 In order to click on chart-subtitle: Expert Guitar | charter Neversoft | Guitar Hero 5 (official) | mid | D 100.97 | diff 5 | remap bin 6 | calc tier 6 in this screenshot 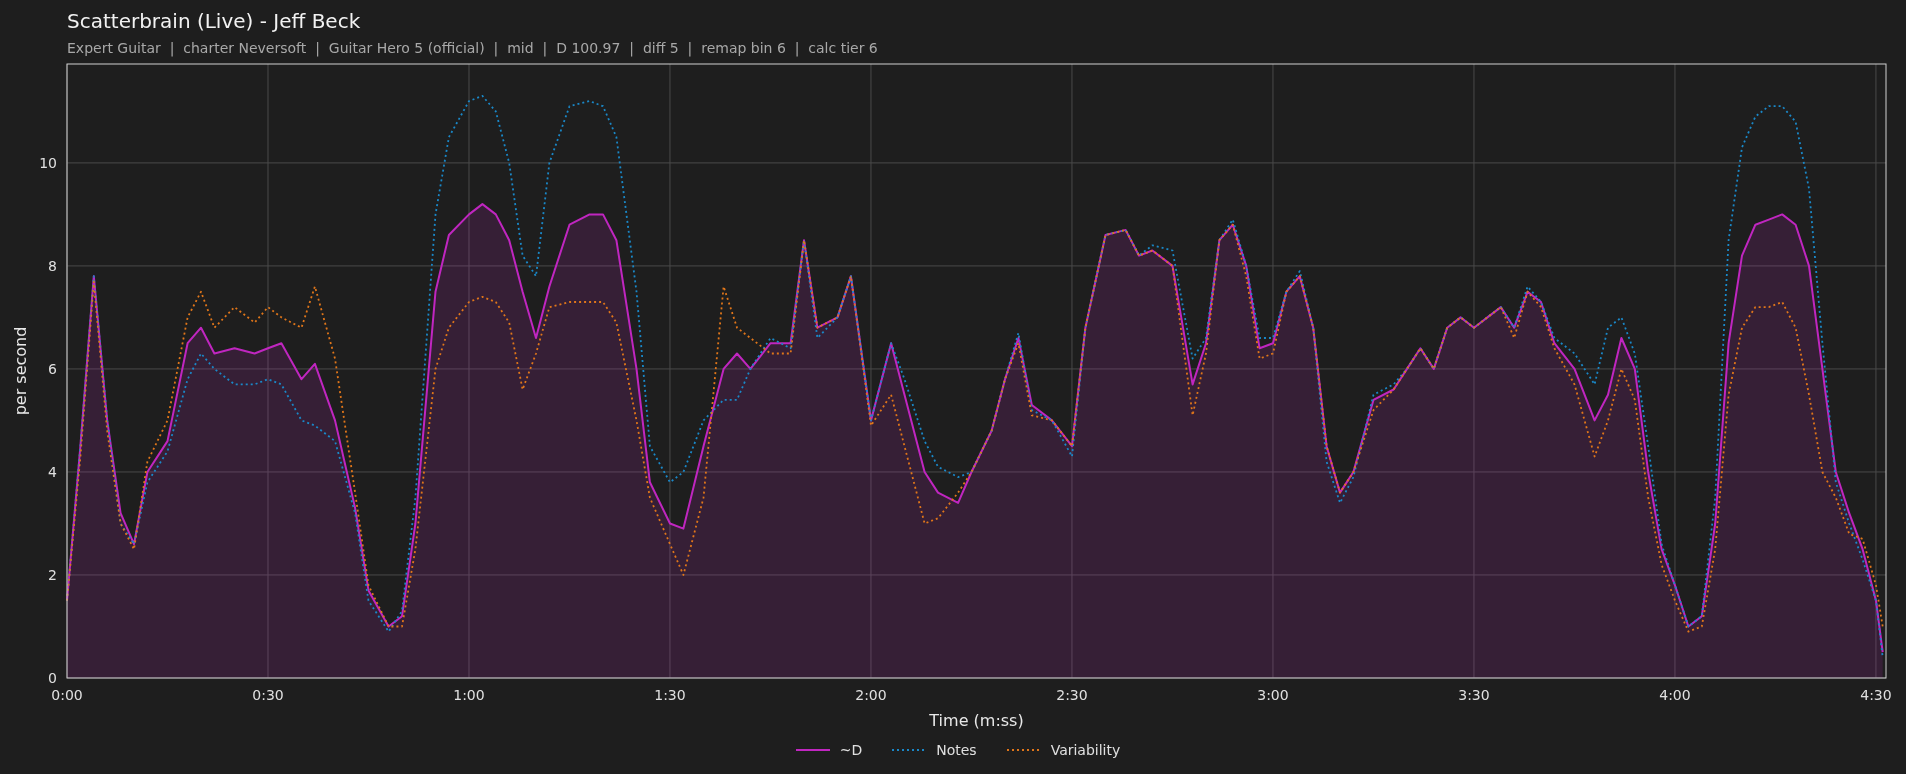, I will do `click(473, 48)`.